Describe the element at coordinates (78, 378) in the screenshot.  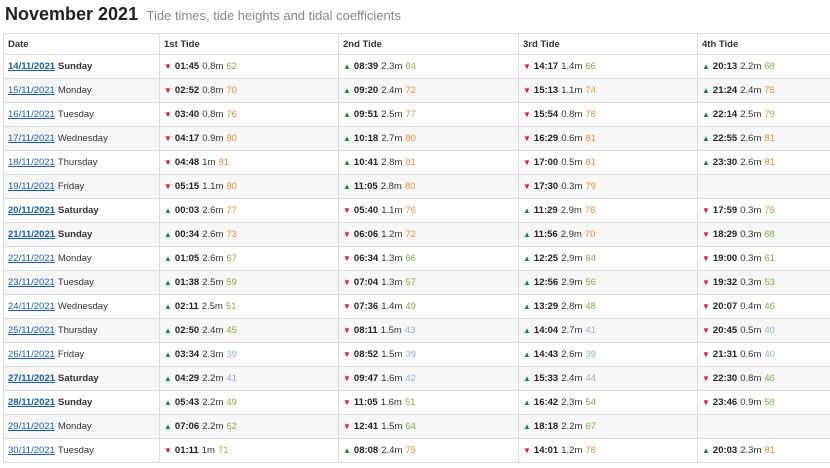
I see `weekday-label: Saturday` at that location.